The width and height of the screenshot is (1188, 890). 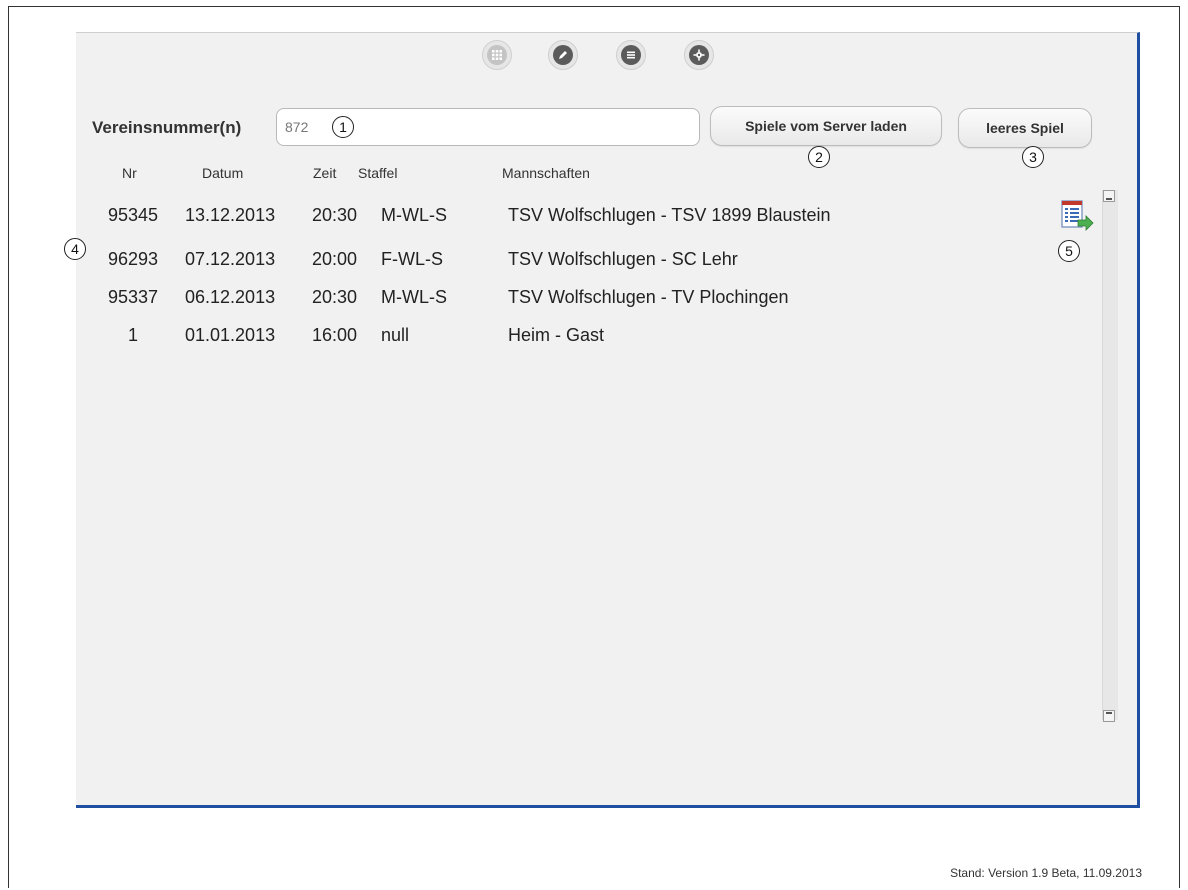 What do you see at coordinates (133, 215) in the screenshot?
I see `cell-nr: 95345` at bounding box center [133, 215].